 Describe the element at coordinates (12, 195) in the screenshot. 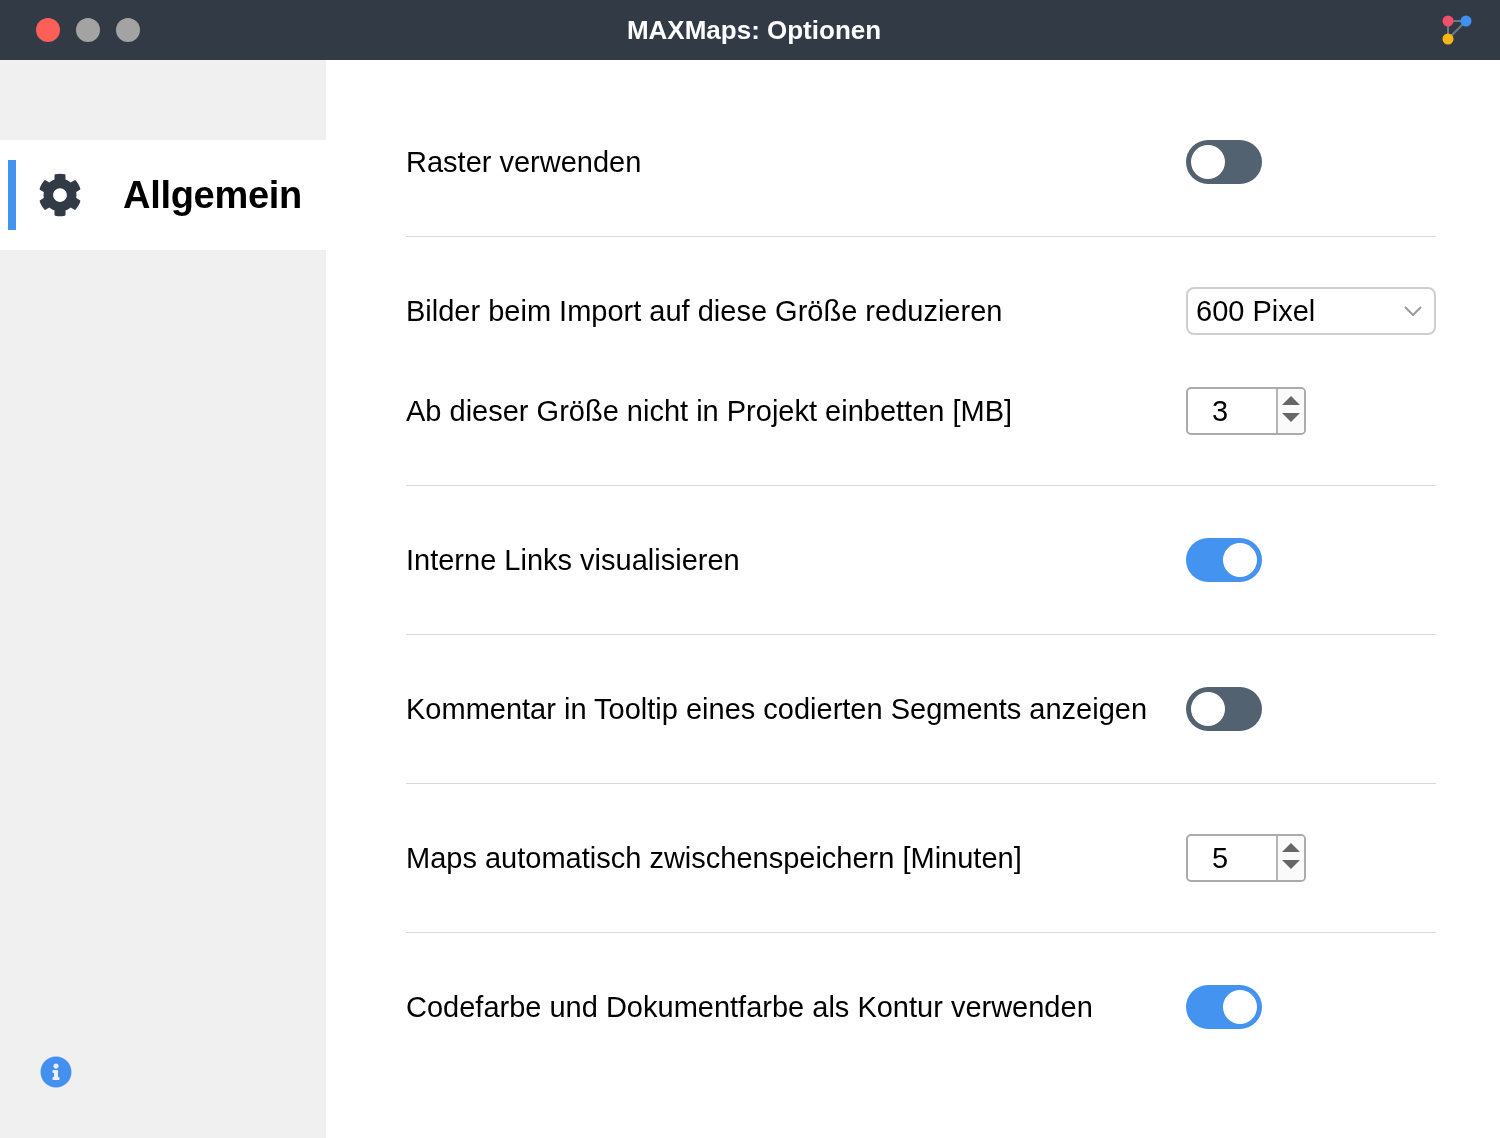

I see `selection-indicator` at that location.